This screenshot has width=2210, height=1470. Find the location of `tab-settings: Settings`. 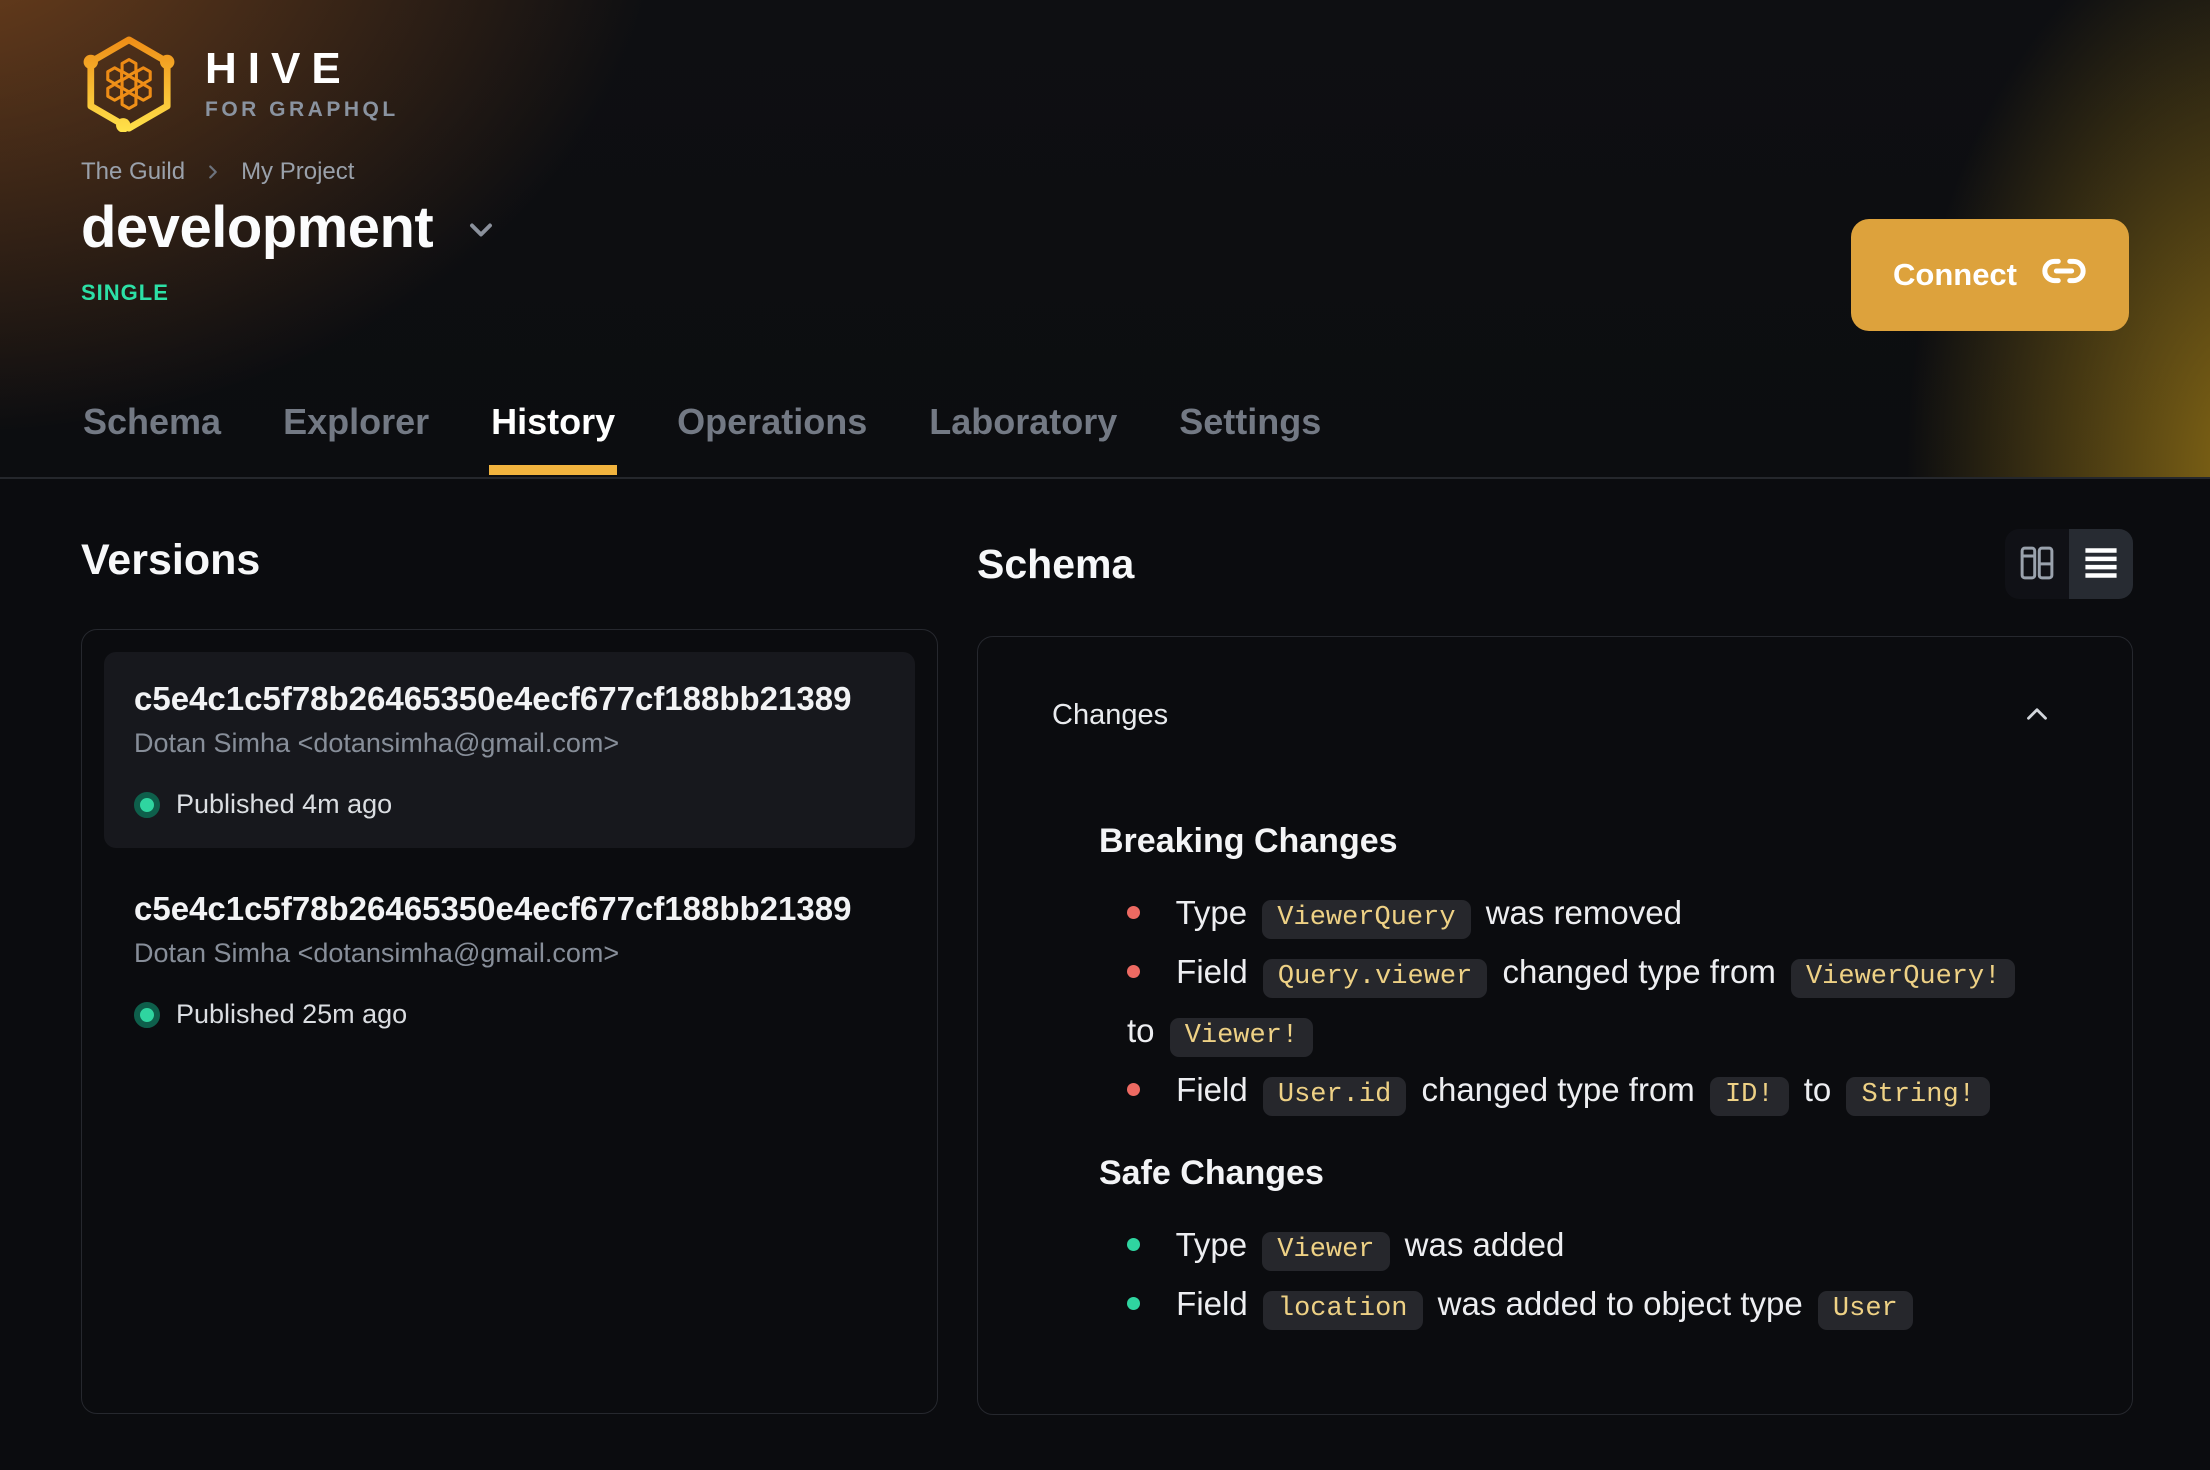

tab-settings: Settings is located at coordinates (1250, 439).